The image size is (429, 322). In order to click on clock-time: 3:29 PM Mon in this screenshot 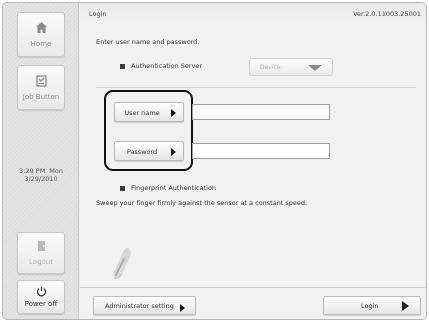, I will do `click(41, 171)`.